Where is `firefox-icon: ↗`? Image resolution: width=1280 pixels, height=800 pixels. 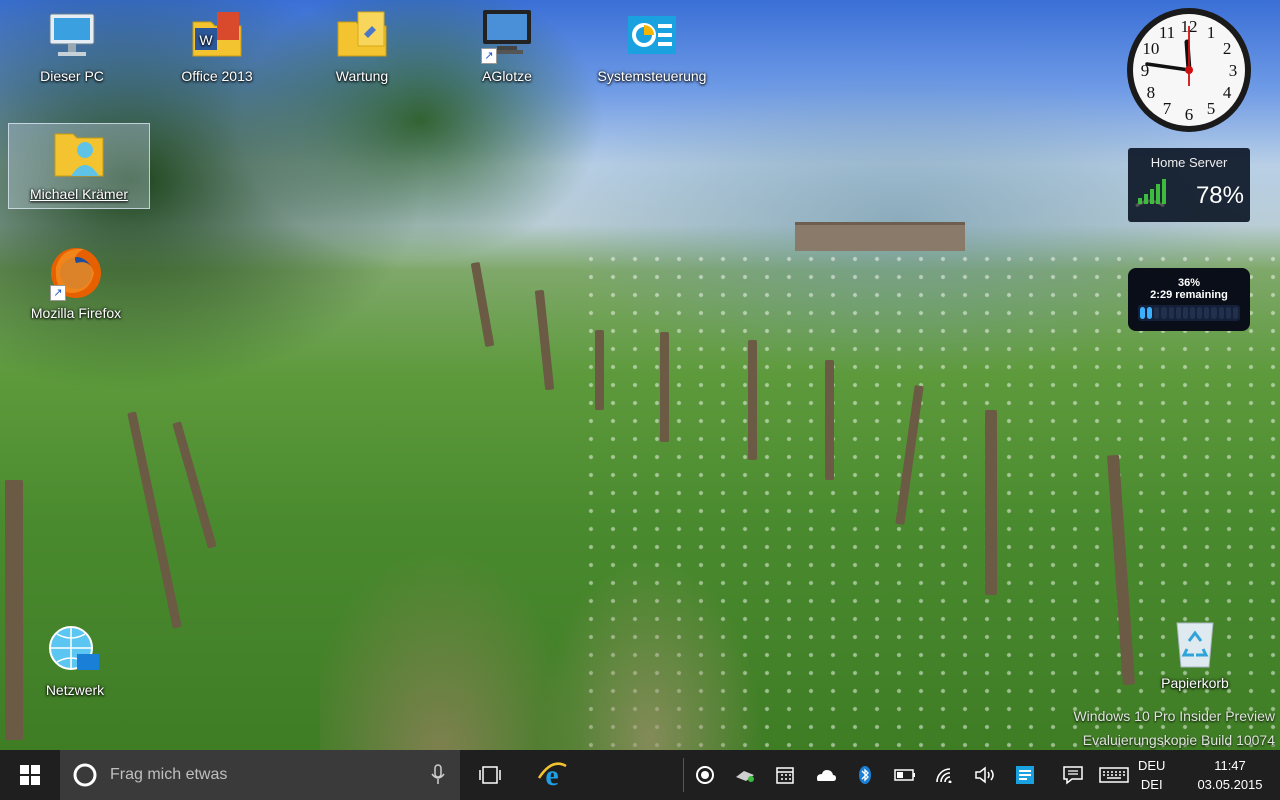 firefox-icon: ↗ is located at coordinates (76, 273).